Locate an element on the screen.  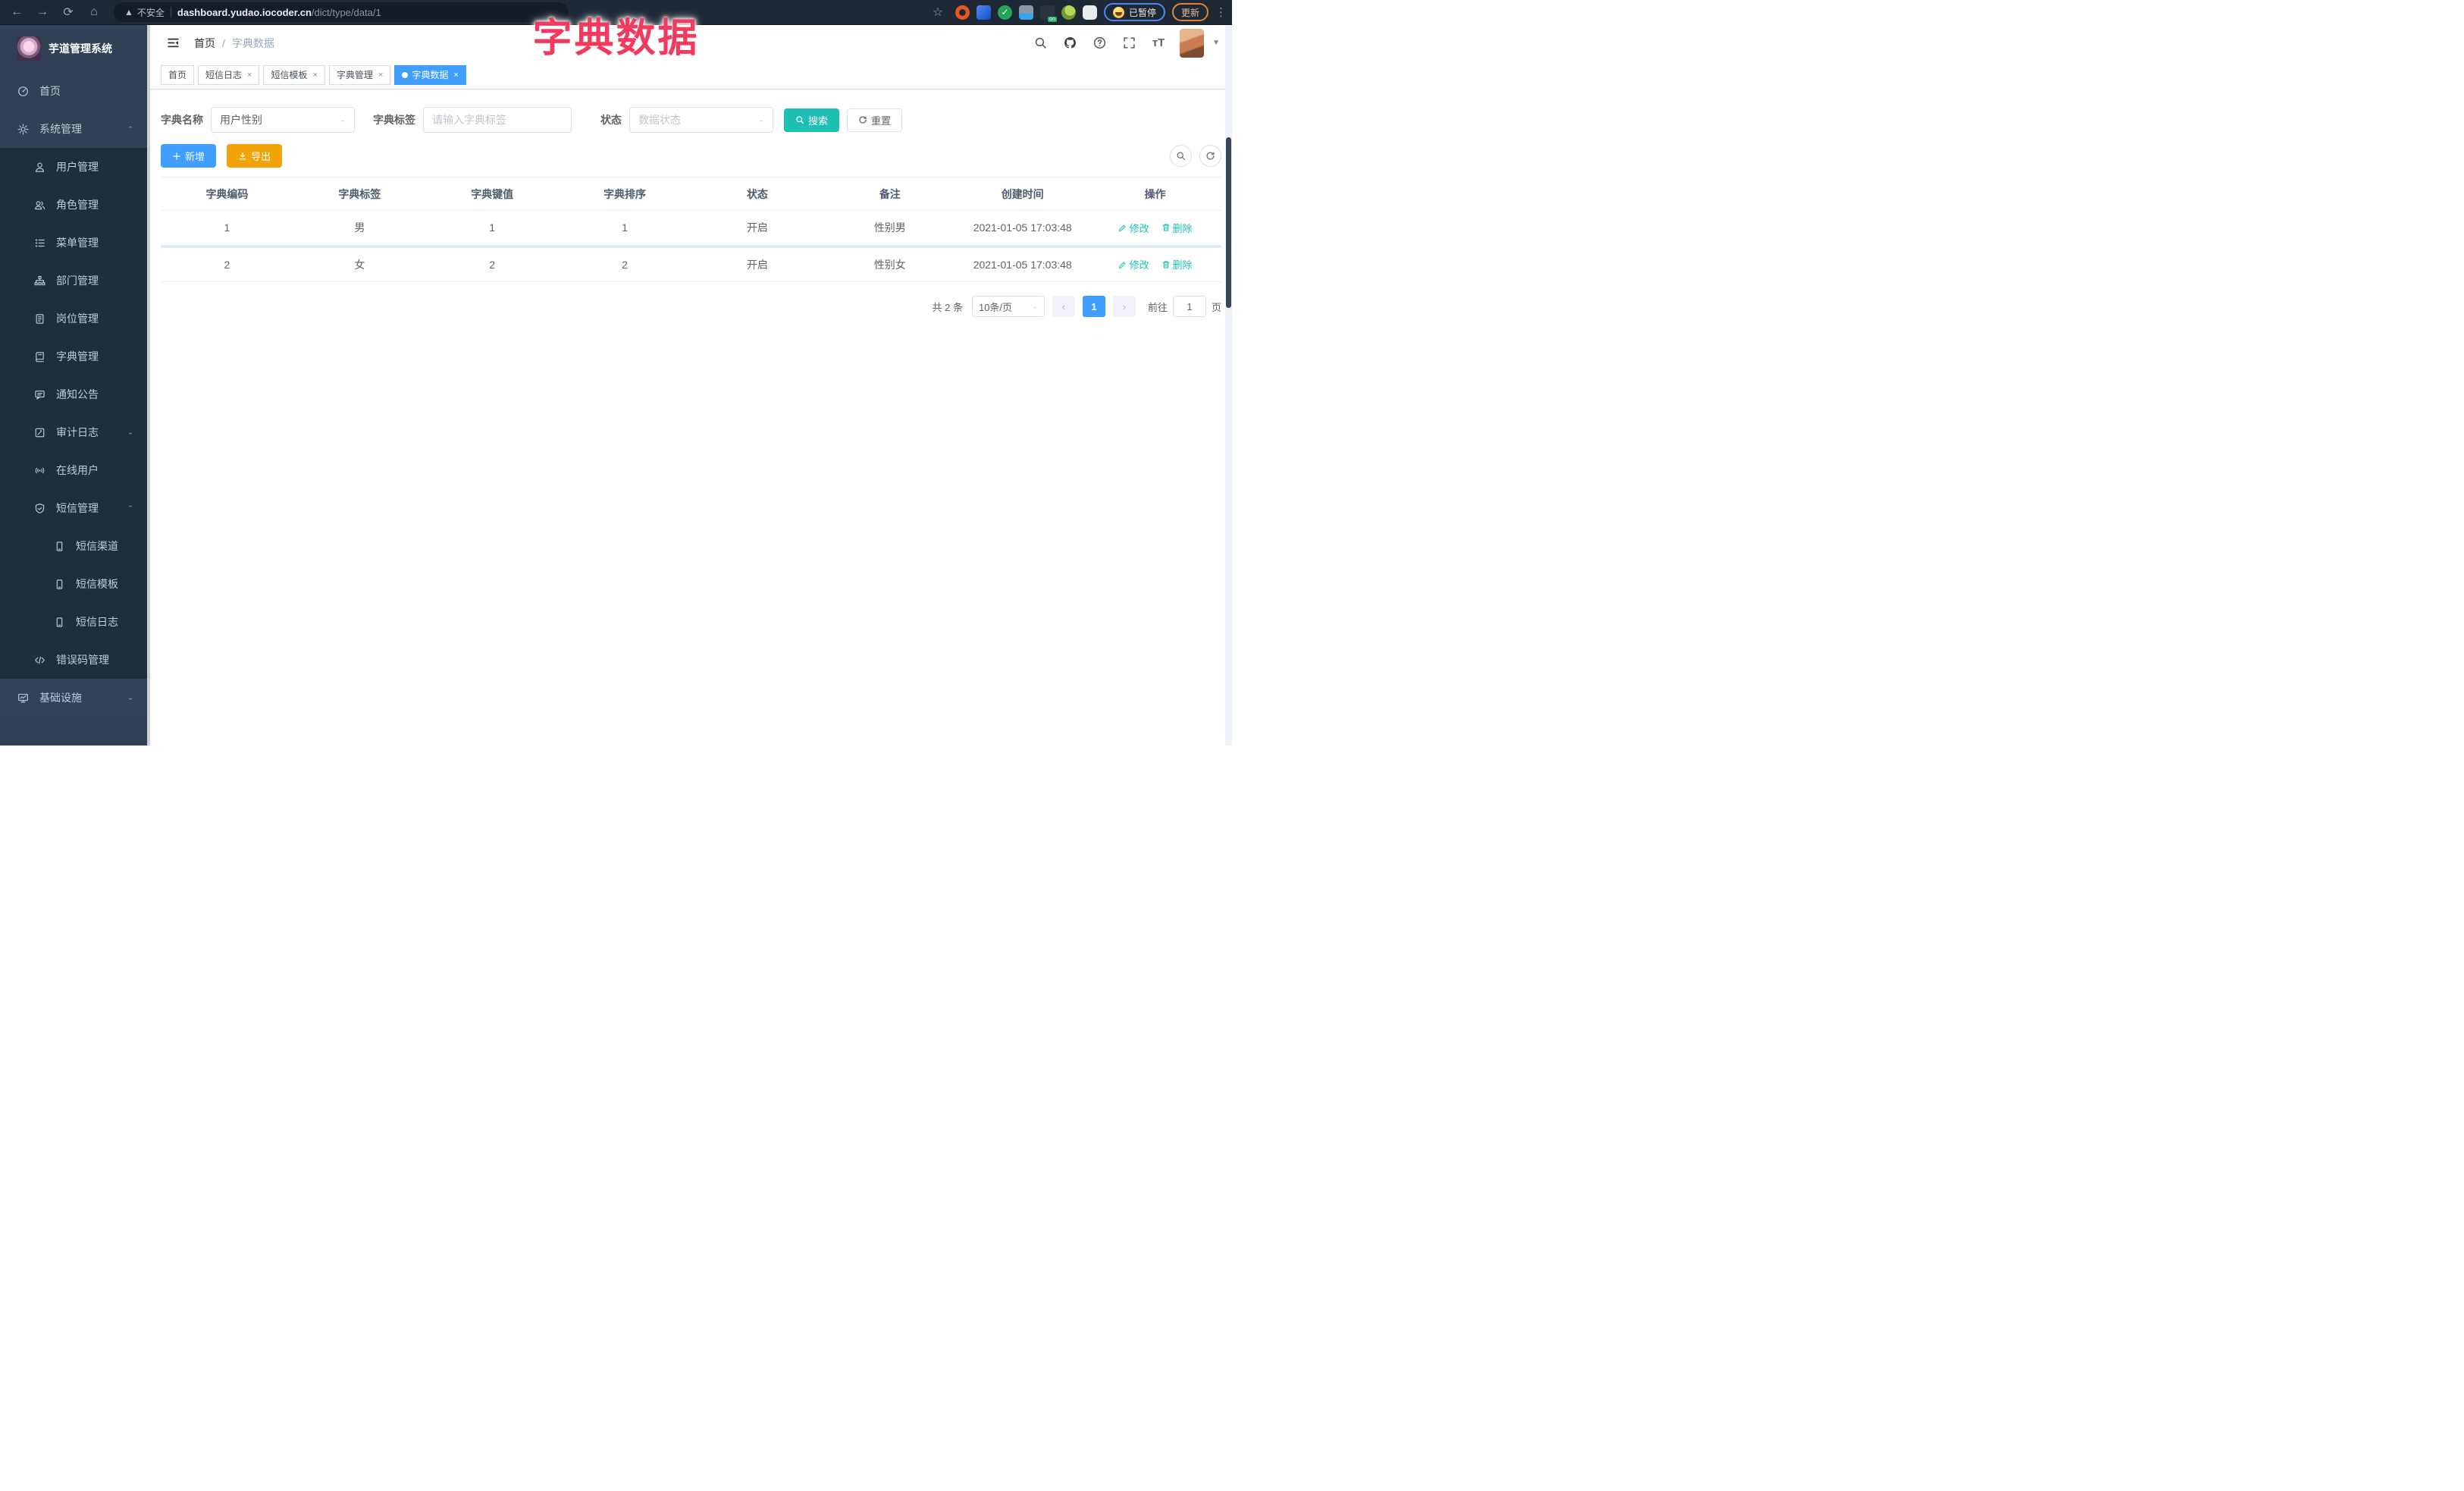
sidebar-item-role-mgmt: 角色管理 is located at coordinates (75, 205).